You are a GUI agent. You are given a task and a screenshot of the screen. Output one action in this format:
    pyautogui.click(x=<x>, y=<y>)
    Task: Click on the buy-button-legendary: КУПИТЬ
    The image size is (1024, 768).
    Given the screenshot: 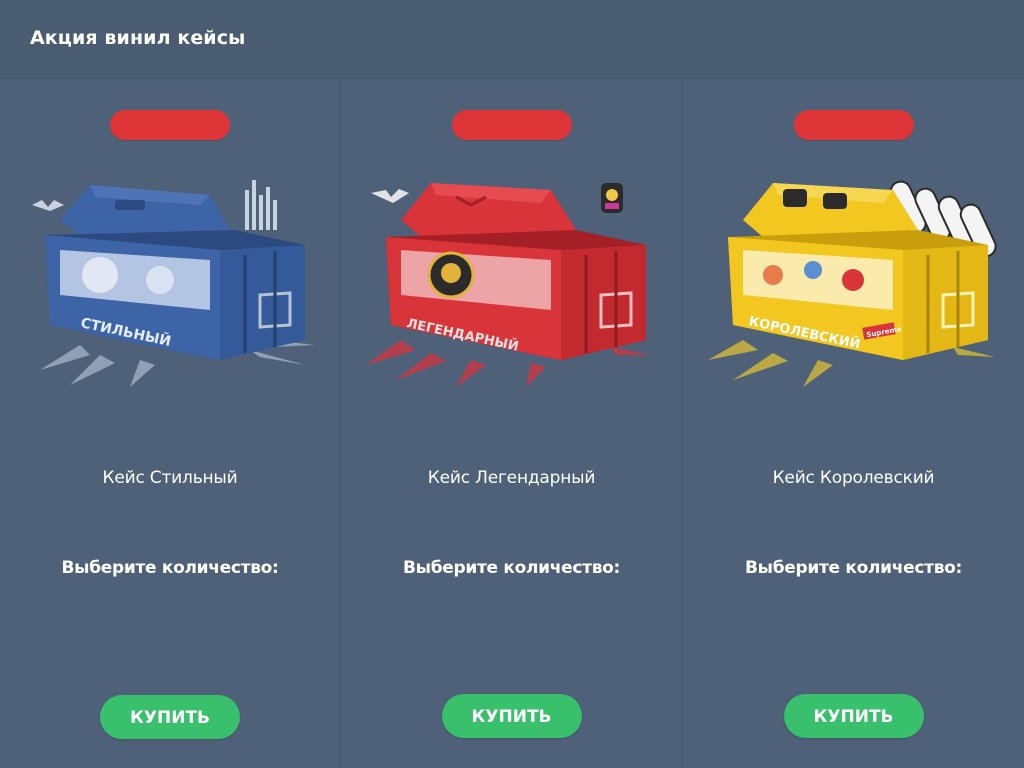 What is the action you would take?
    pyautogui.click(x=511, y=716)
    